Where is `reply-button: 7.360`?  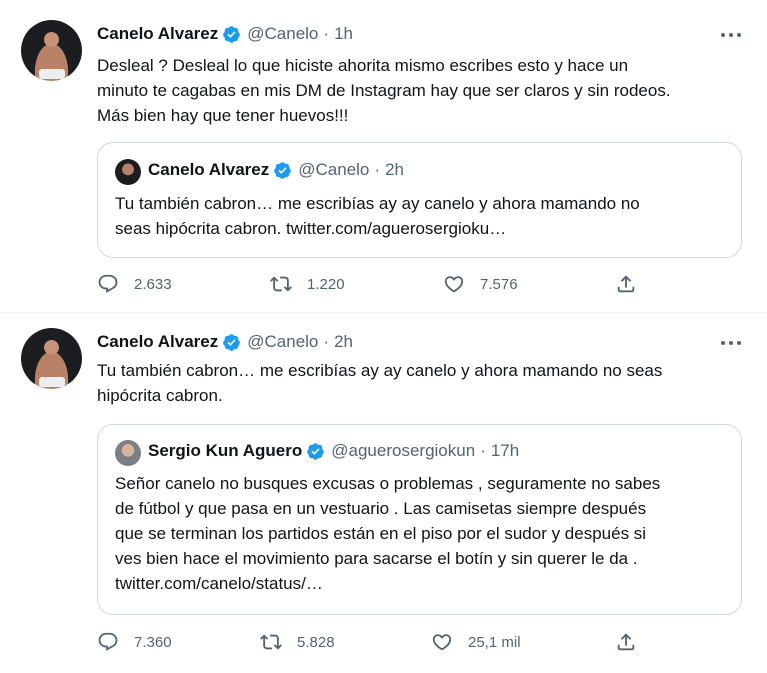 reply-button: 7.360 is located at coordinates (134, 642).